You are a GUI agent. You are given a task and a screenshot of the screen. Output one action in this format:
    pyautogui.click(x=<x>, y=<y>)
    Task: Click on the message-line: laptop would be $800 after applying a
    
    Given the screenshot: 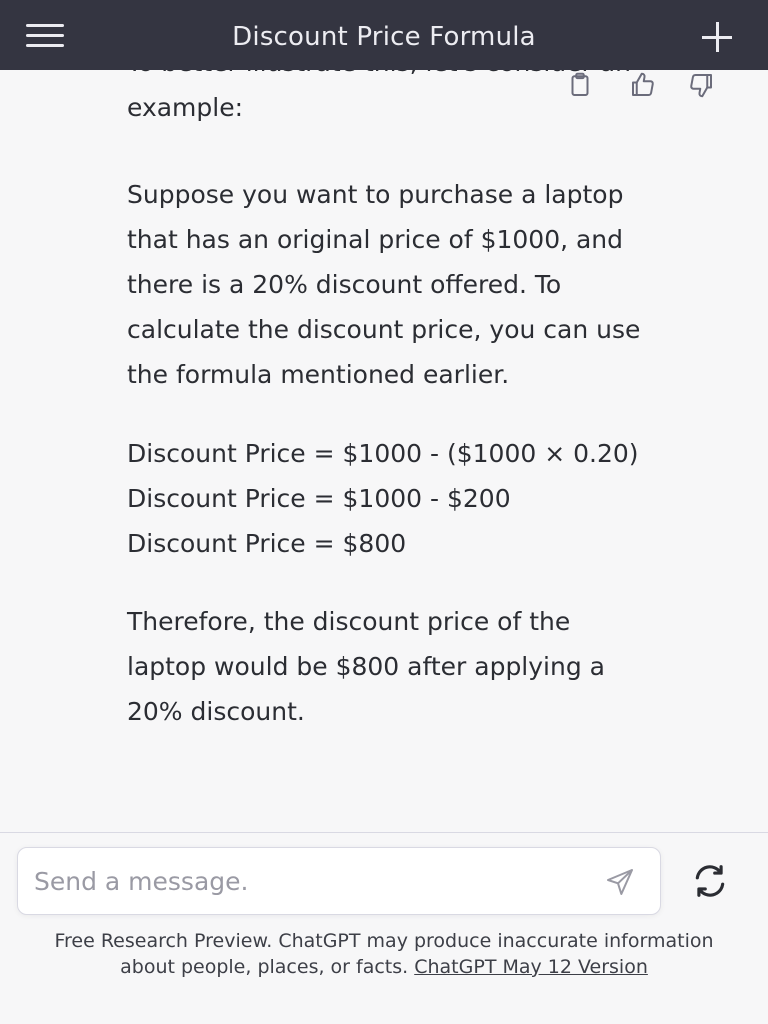 What is the action you would take?
    pyautogui.click(x=366, y=666)
    